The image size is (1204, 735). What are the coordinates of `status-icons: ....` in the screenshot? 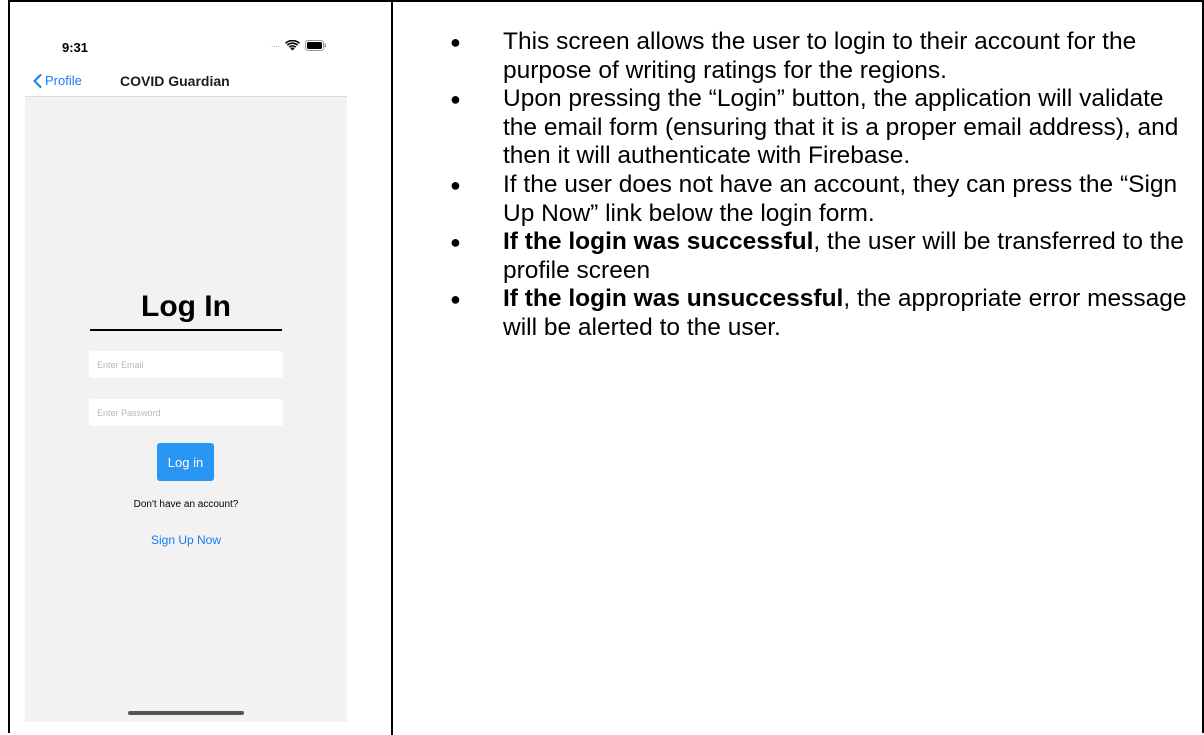 It's located at (299, 45).